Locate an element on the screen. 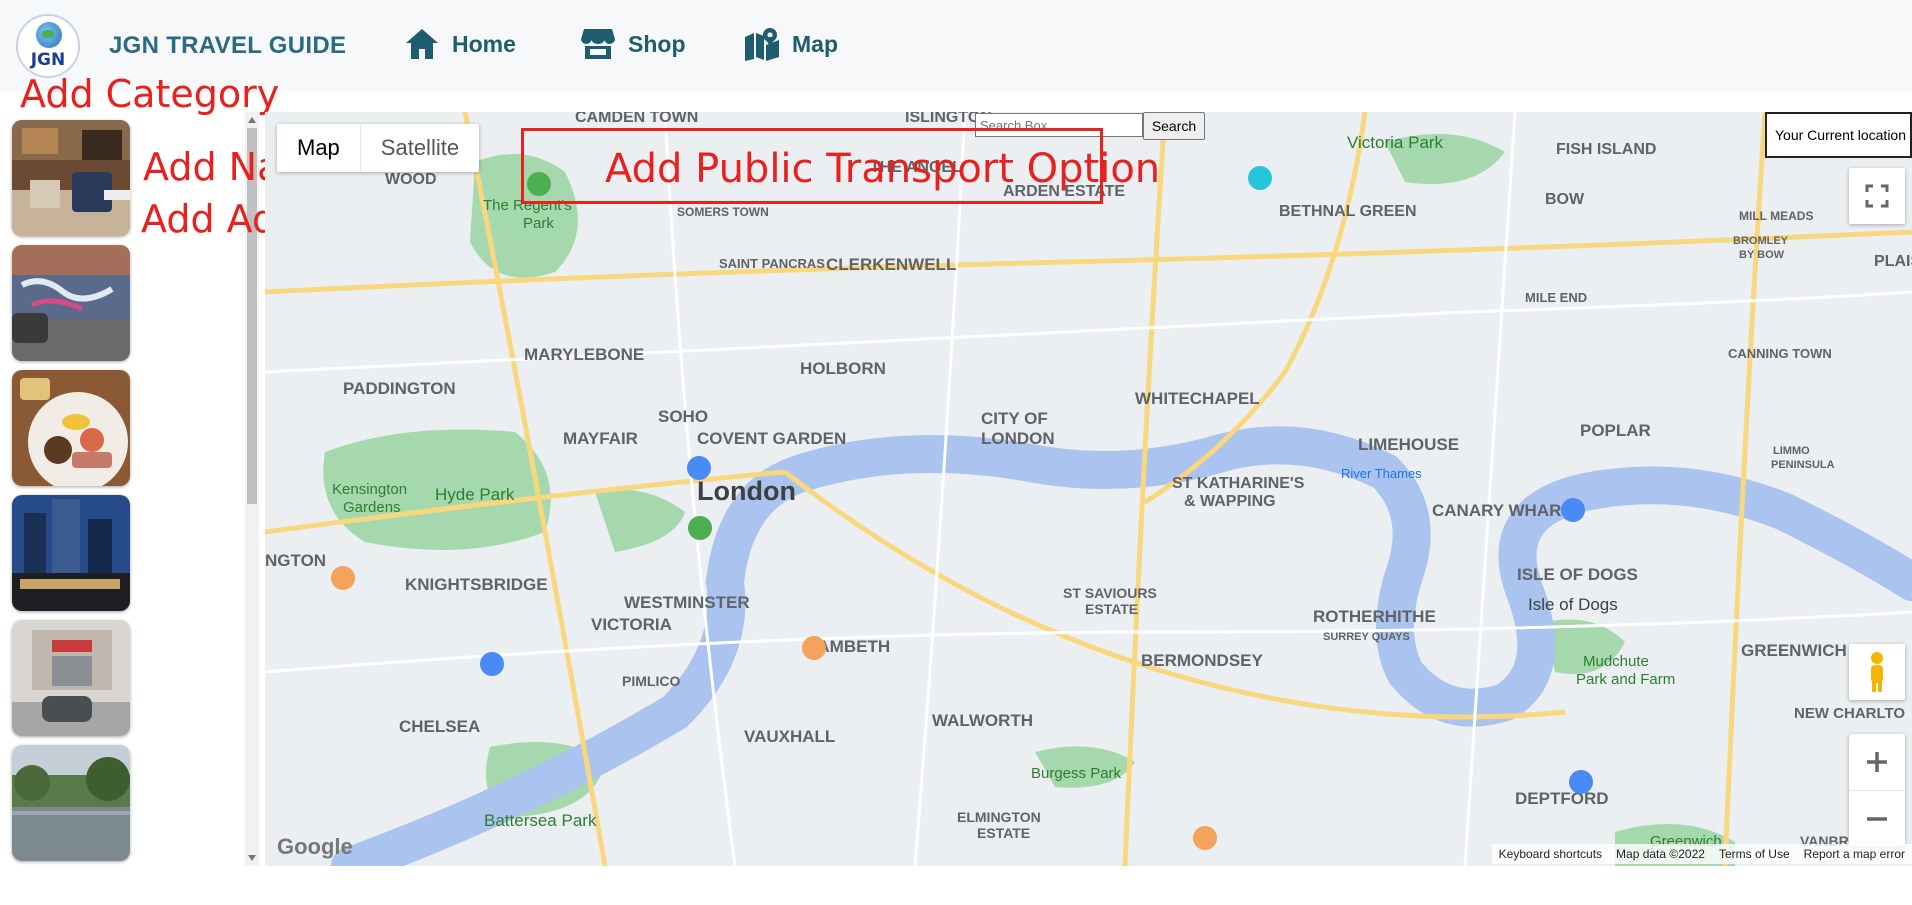  zoom-control is located at coordinates (1877, 790).